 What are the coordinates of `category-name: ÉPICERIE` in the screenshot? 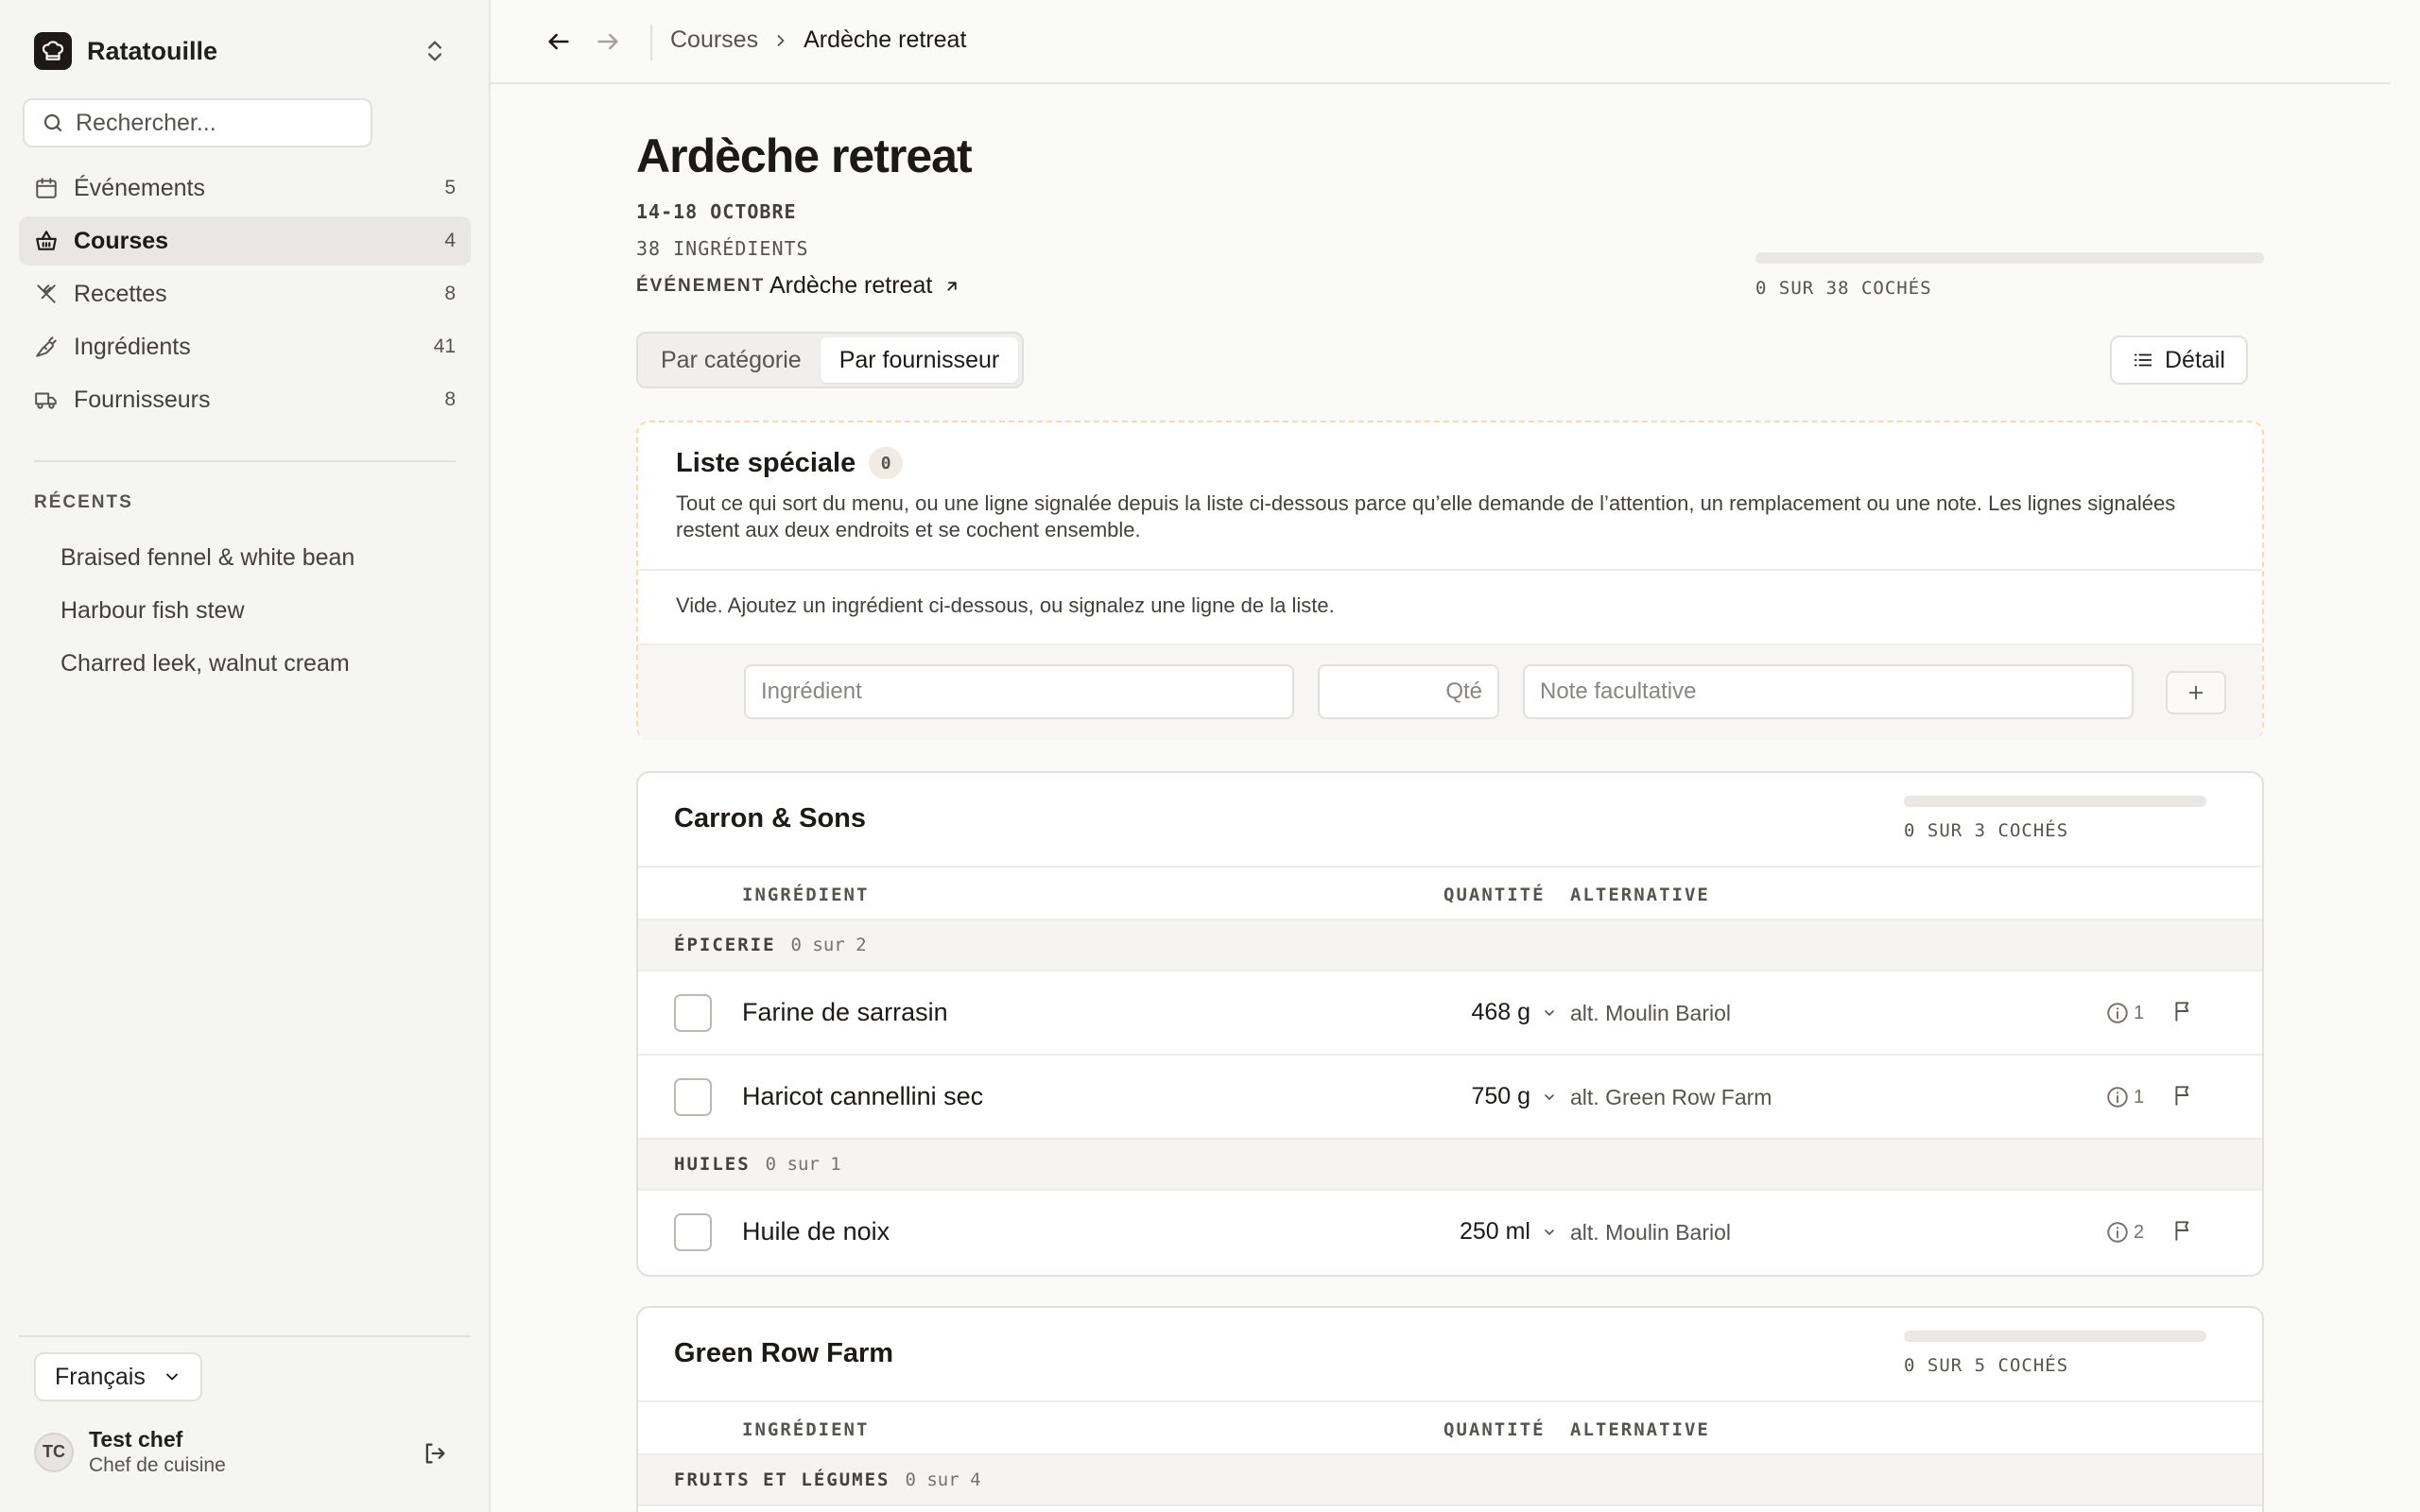 It's located at (725, 945).